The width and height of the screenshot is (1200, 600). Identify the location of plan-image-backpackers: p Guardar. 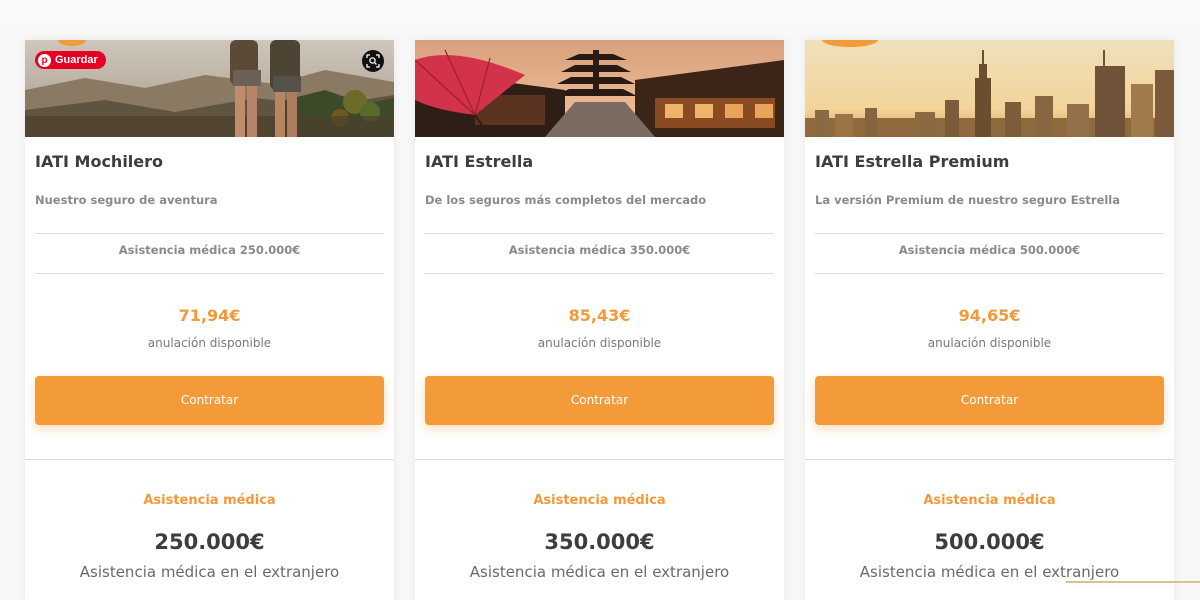
(209, 88).